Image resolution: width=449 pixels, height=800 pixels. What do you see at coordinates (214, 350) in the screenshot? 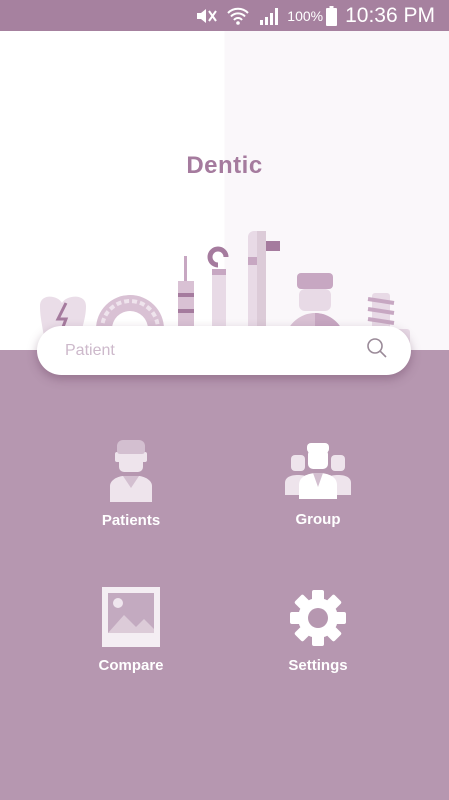
I see `search-input` at bounding box center [214, 350].